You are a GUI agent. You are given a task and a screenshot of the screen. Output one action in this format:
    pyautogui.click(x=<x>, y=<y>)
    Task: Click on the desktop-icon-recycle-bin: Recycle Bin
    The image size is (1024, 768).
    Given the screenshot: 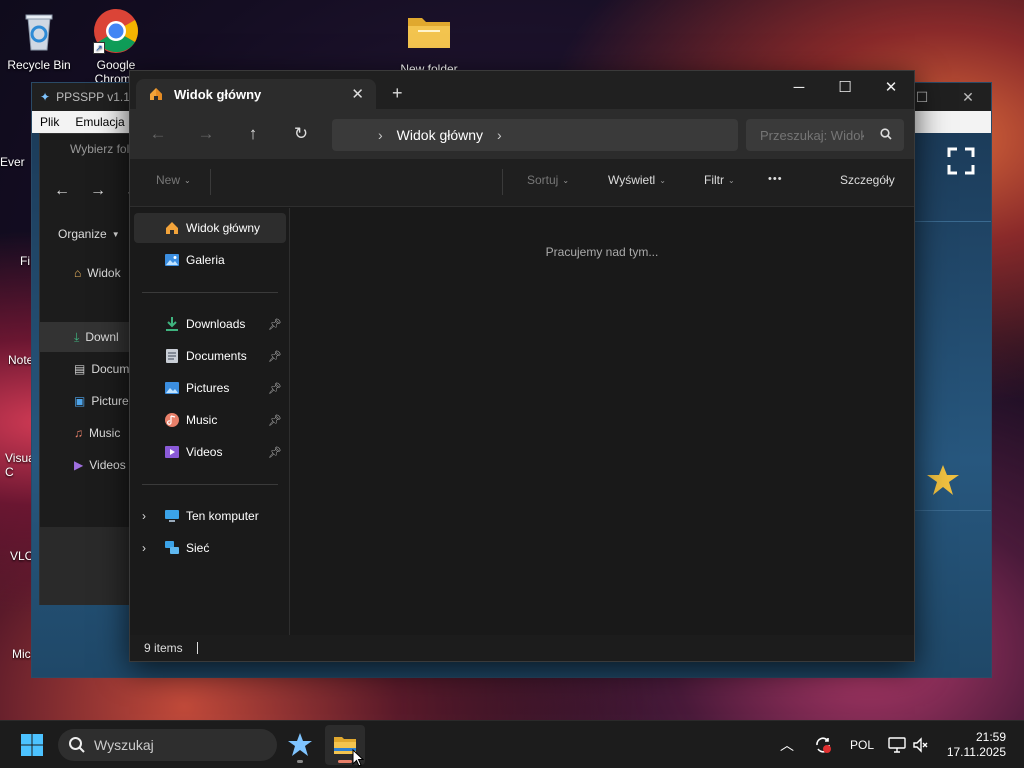 What is the action you would take?
    pyautogui.click(x=39, y=40)
    